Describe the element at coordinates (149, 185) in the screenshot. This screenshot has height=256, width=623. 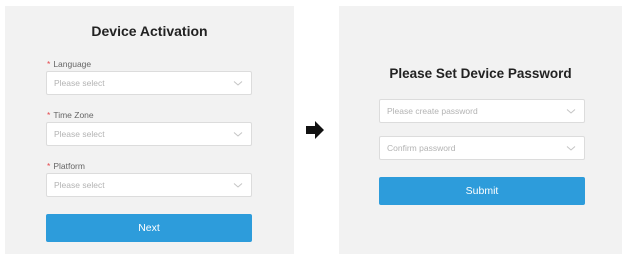
I see `platform-select: Please select` at that location.